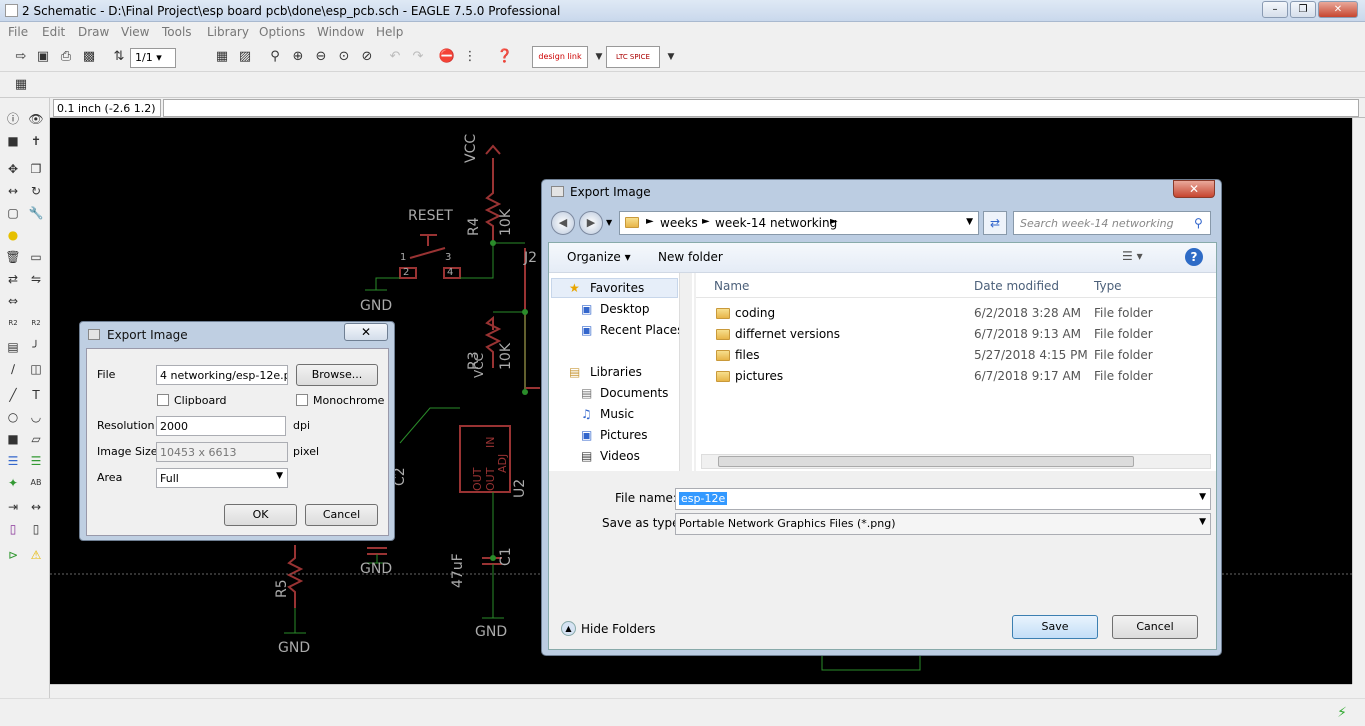 This screenshot has width=1365, height=726. What do you see at coordinates (36, 323) in the screenshot?
I see `value-icon: R2` at bounding box center [36, 323].